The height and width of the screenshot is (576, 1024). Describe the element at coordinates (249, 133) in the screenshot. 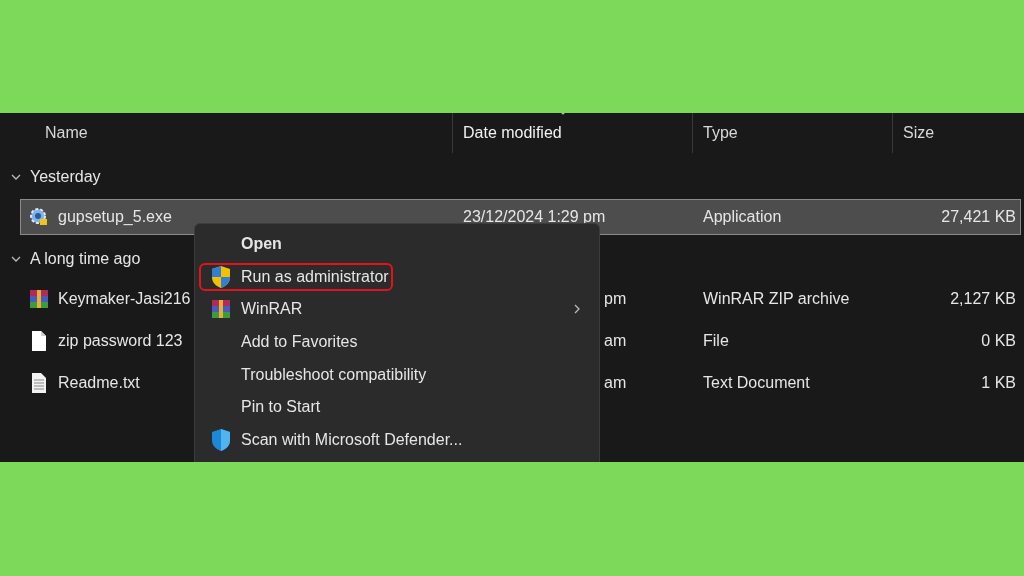

I see `column-header: Name` at that location.